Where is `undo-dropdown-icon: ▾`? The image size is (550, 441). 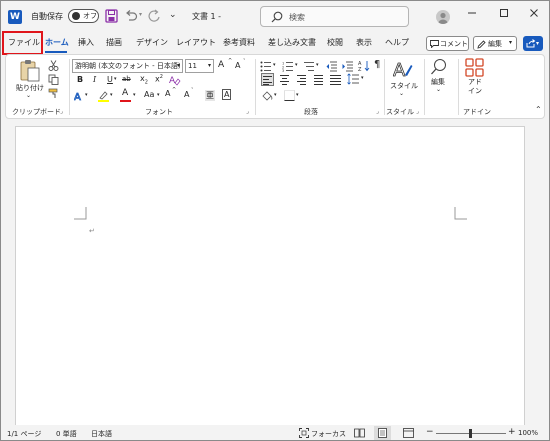 undo-dropdown-icon: ▾ is located at coordinates (140, 14).